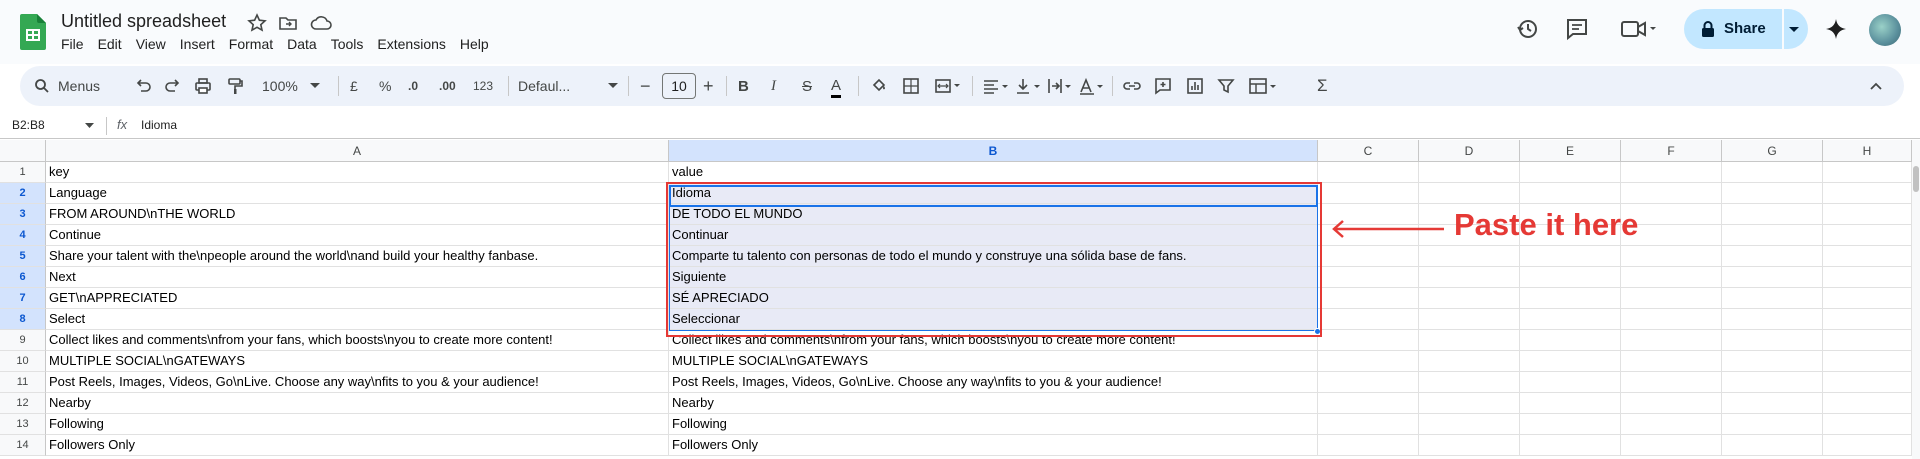  Describe the element at coordinates (1195, 86) in the screenshot. I see `insert-chart-icon` at that location.